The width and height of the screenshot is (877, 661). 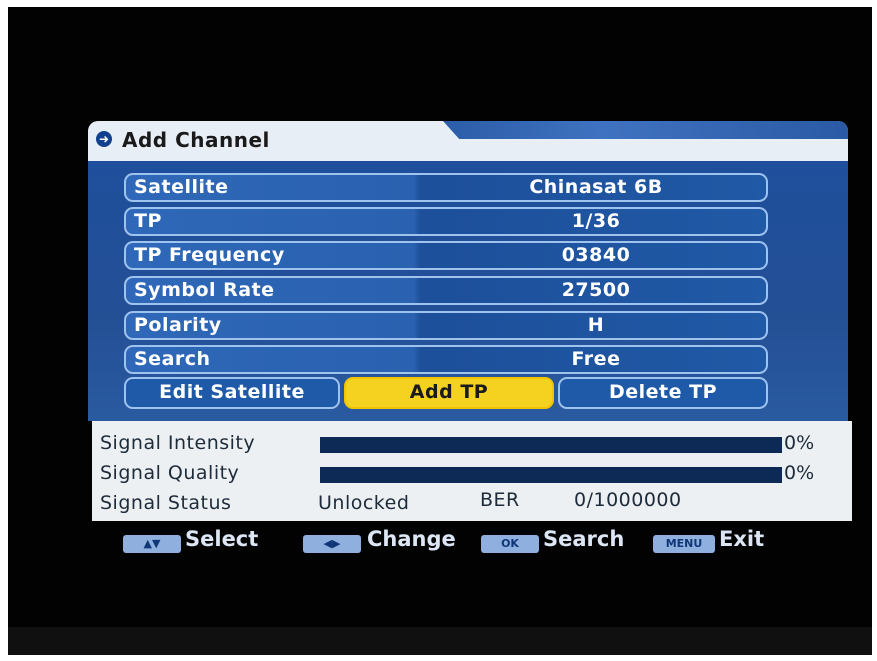 I want to click on title-decoration, so click(x=645, y=130).